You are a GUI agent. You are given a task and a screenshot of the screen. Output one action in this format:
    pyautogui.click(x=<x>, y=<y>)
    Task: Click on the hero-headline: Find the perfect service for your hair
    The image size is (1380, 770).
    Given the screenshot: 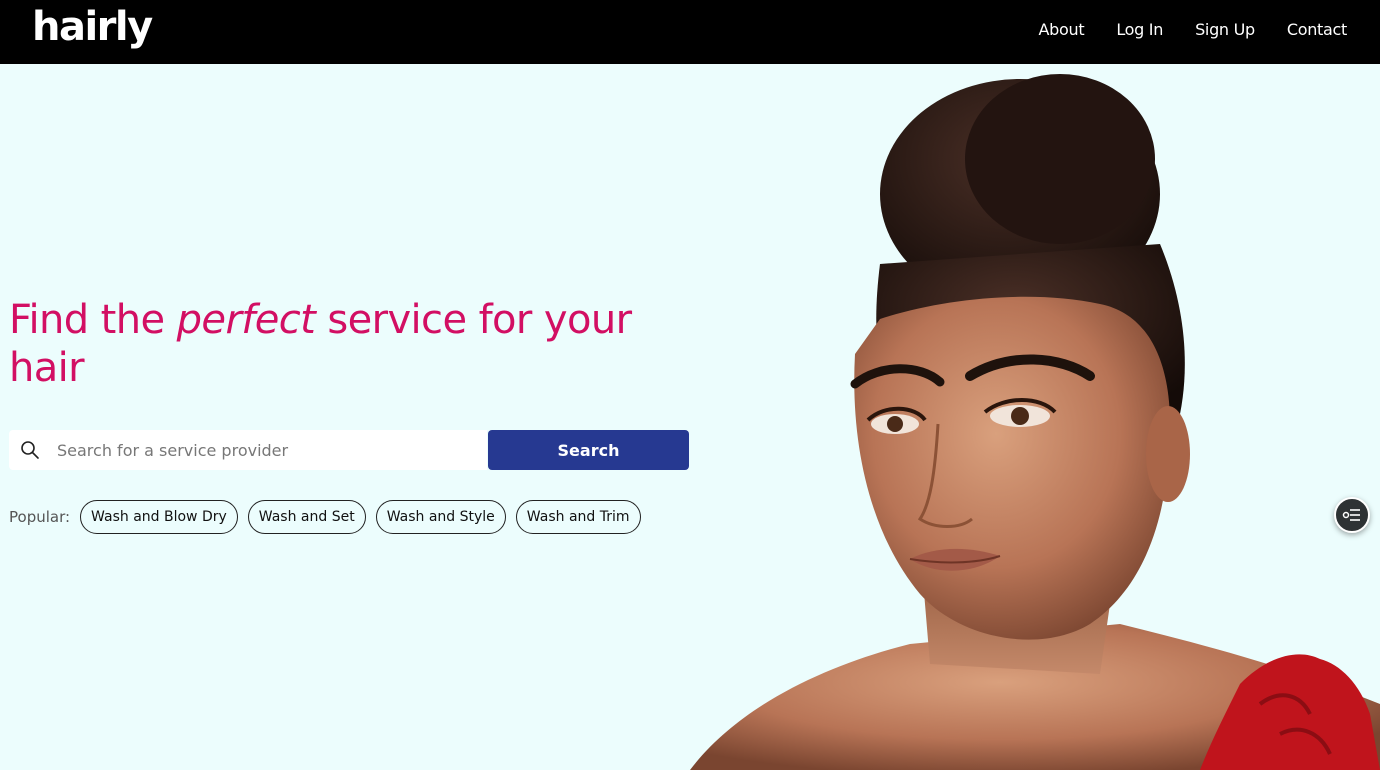 What is the action you would take?
    pyautogui.click(x=349, y=344)
    